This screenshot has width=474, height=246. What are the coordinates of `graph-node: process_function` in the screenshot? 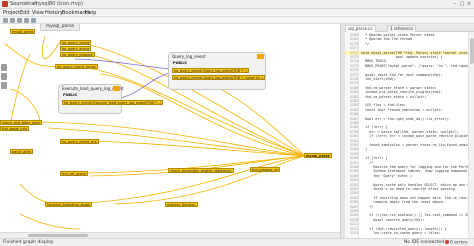 It's located at (181, 204).